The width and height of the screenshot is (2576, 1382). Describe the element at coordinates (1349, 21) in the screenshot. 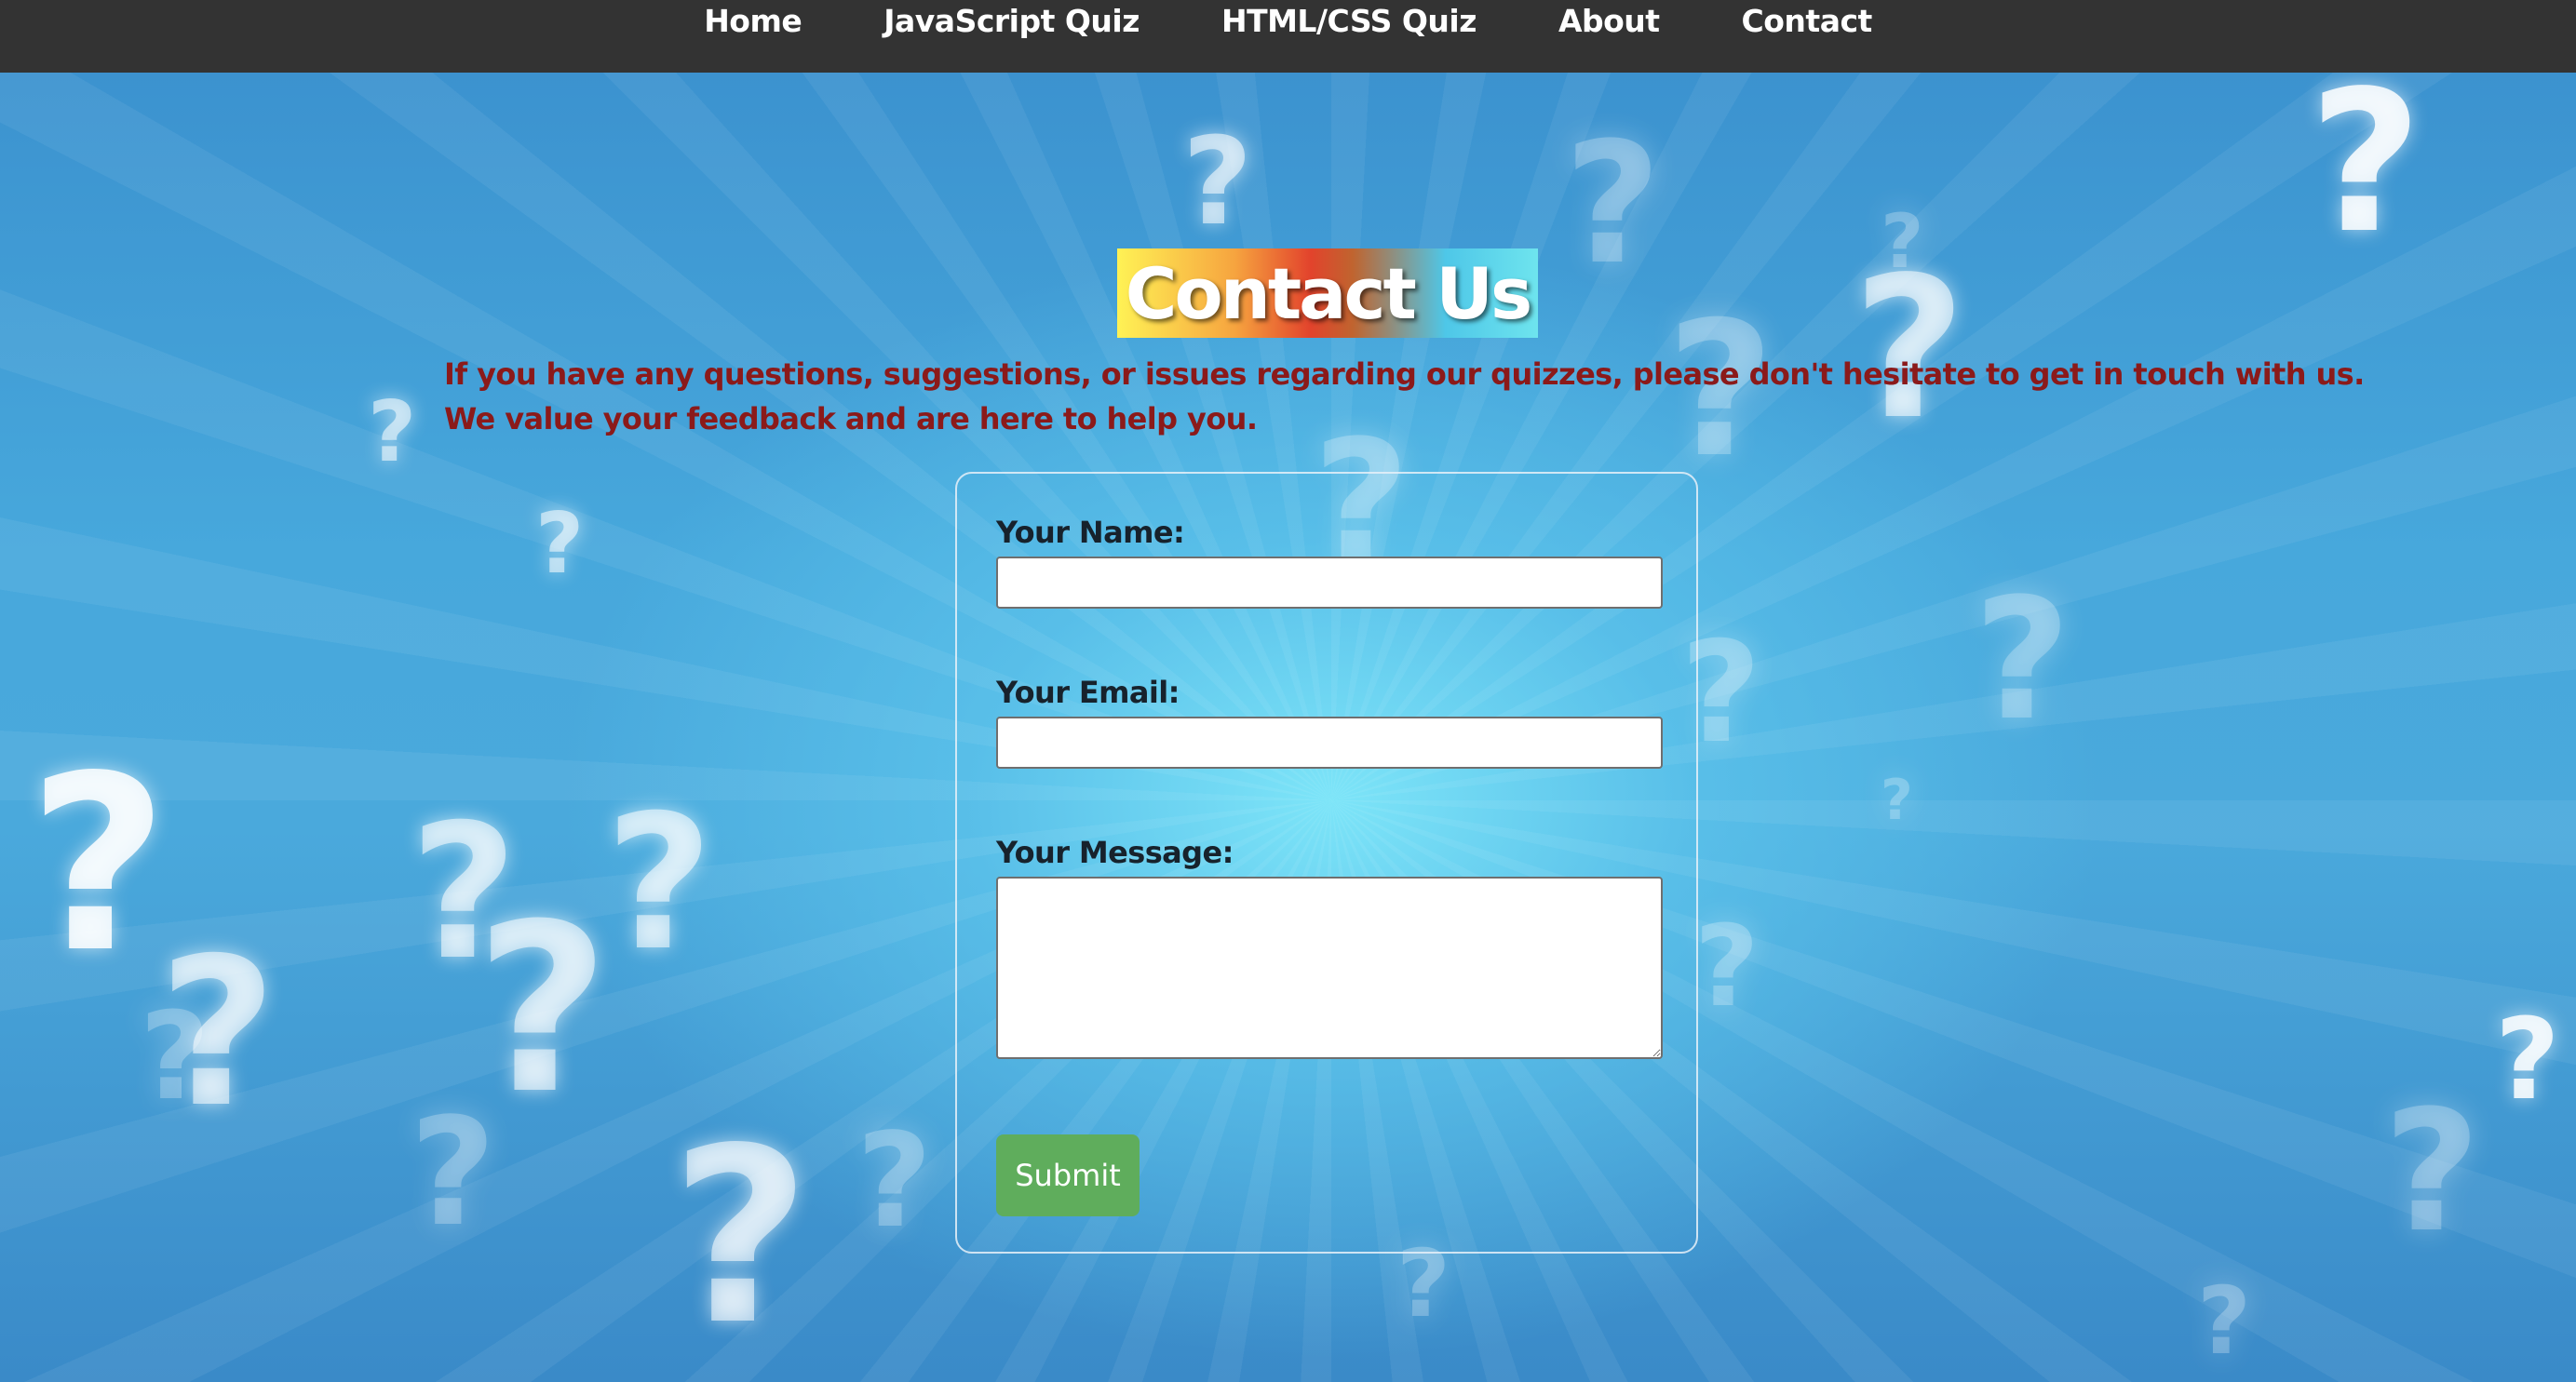

I see `nav-item-html-css-quiz: HTML/CSS Quiz` at that location.